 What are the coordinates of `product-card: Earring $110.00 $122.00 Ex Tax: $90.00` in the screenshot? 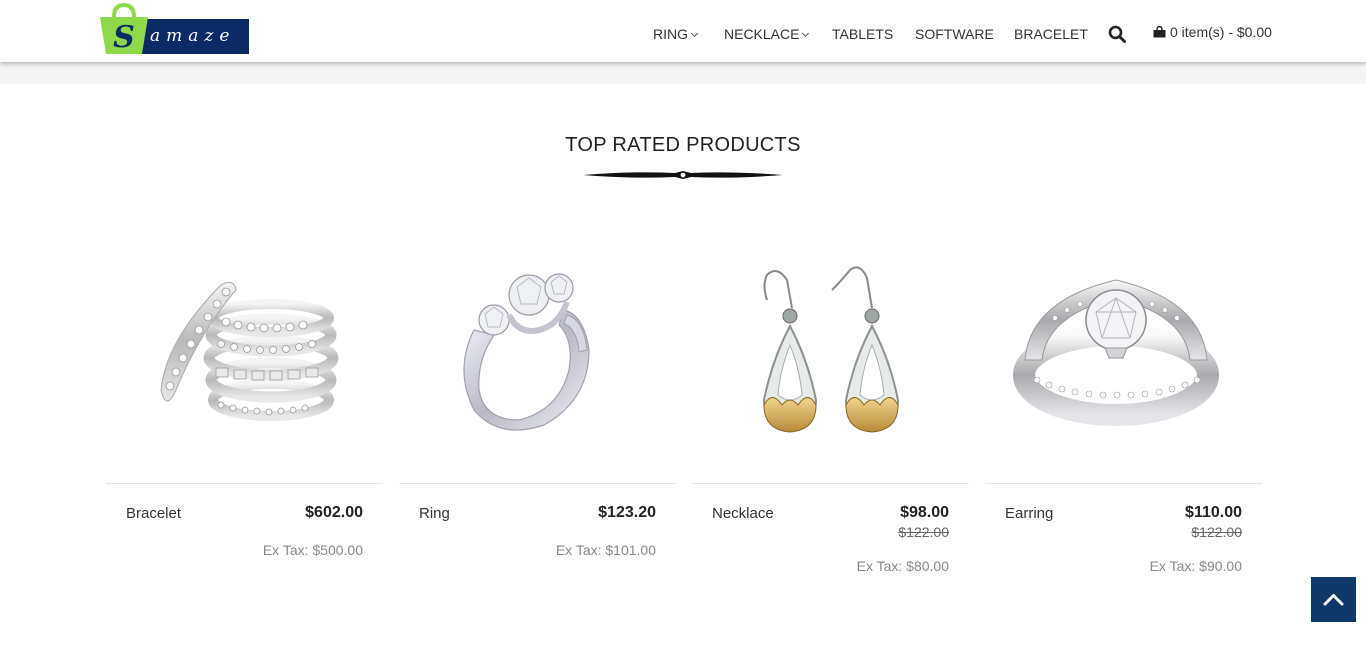 It's located at (1123, 415).